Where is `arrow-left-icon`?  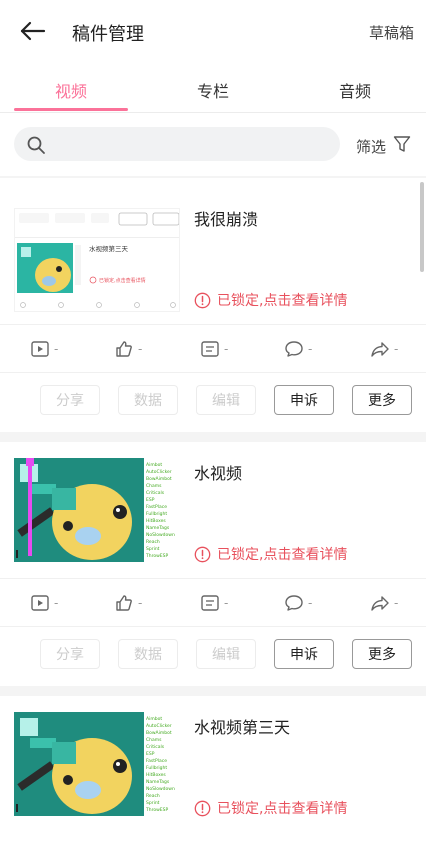 arrow-left-icon is located at coordinates (33, 31).